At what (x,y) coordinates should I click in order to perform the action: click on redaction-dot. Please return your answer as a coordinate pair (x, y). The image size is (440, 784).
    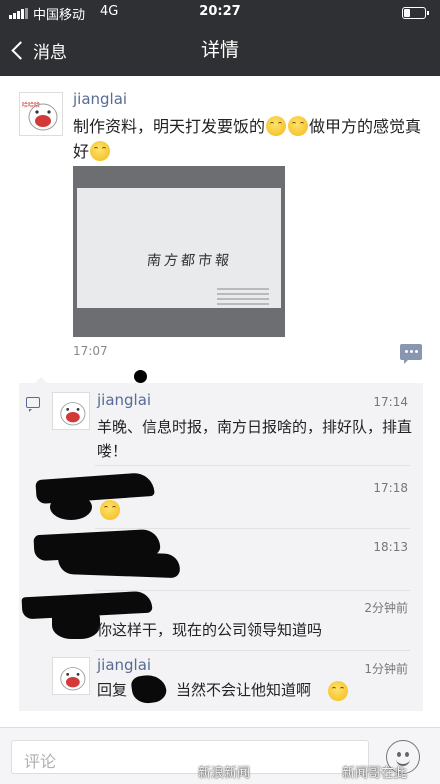
    Looking at the image, I should click on (140, 376).